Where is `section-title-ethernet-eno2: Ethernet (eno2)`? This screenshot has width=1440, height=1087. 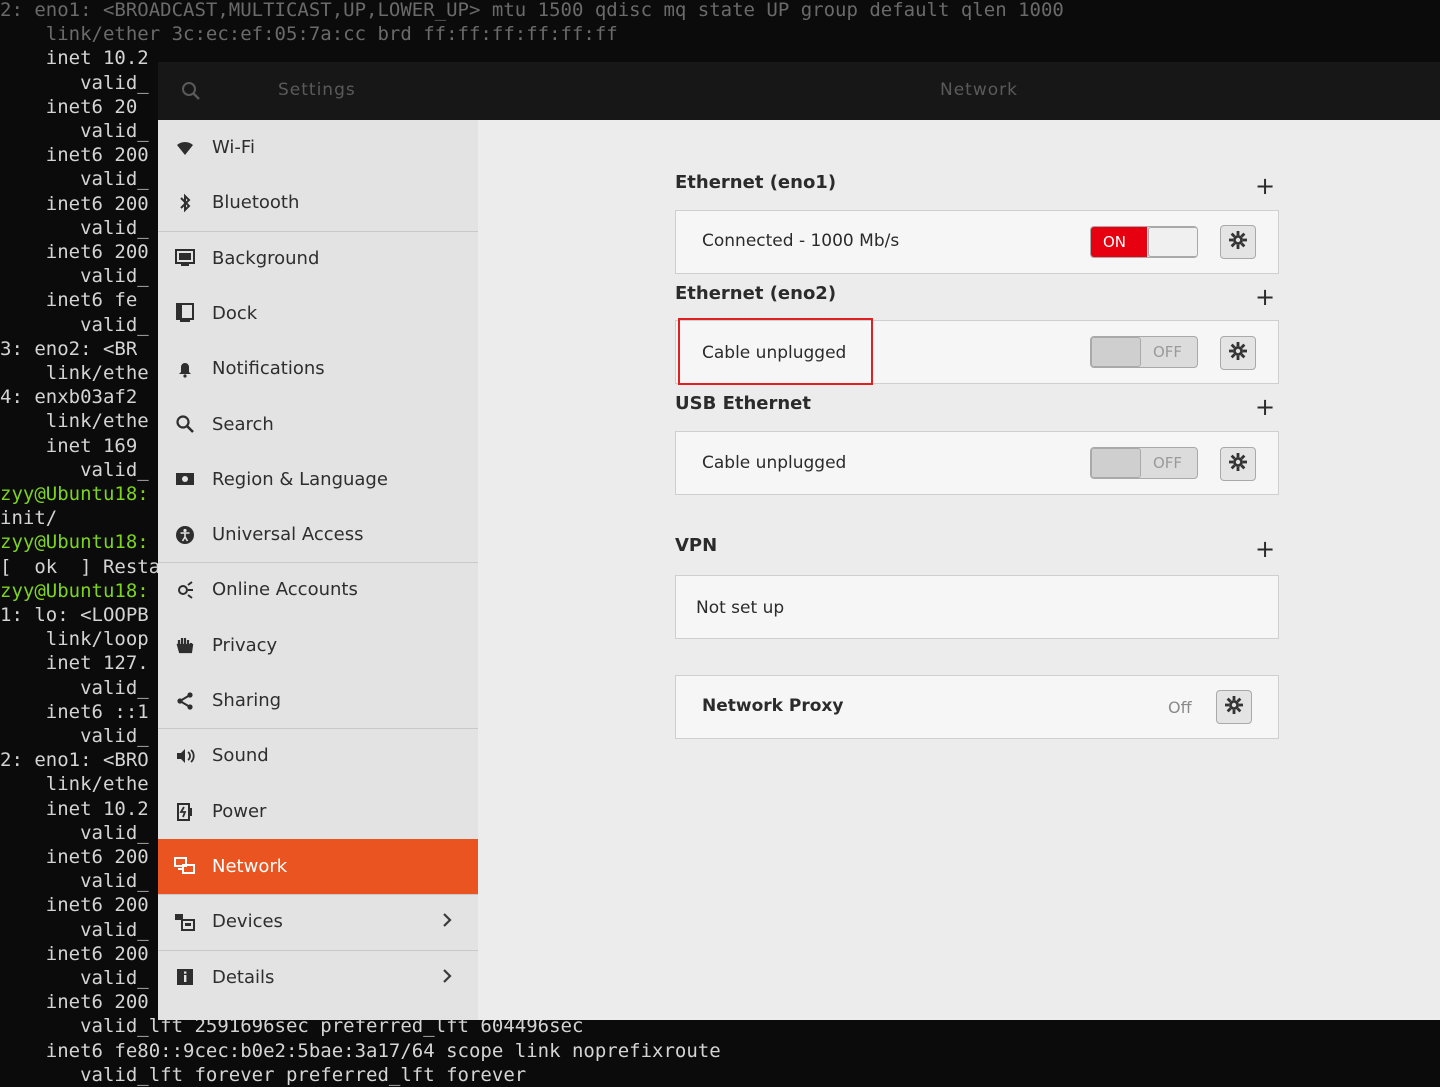
section-title-ethernet-eno2: Ethernet (eno2) is located at coordinates (756, 293).